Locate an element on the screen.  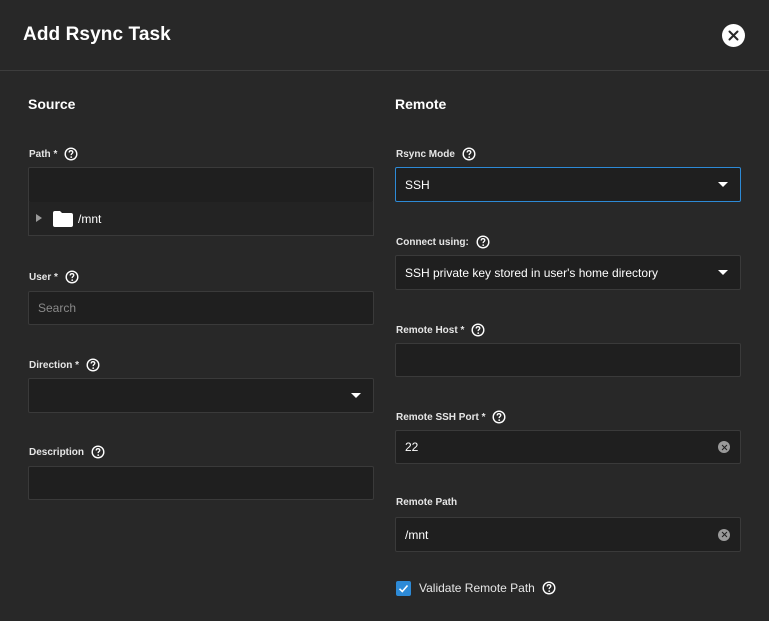
description-label: Description is located at coordinates (67, 452).